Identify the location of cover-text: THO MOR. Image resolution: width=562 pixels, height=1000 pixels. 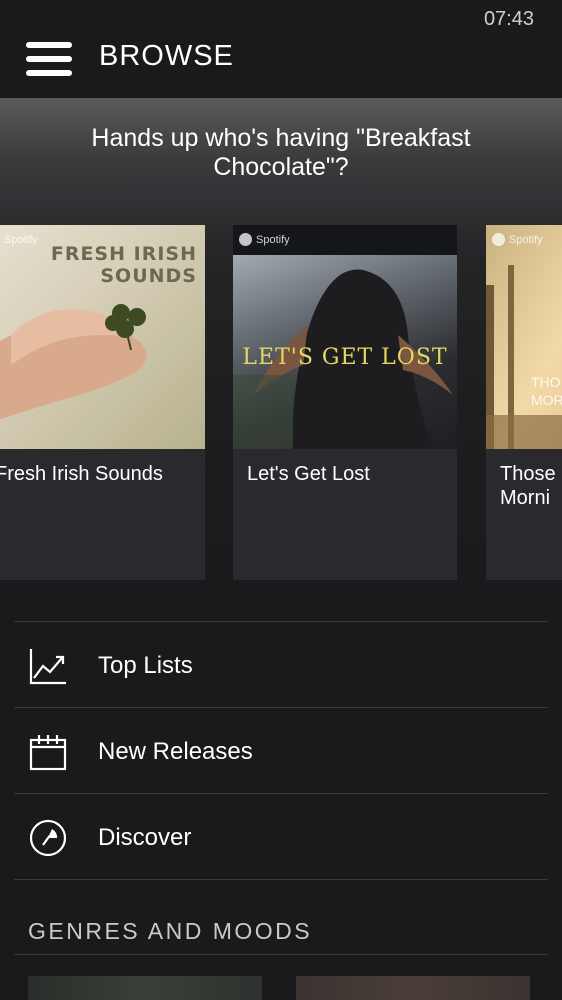
(546, 391).